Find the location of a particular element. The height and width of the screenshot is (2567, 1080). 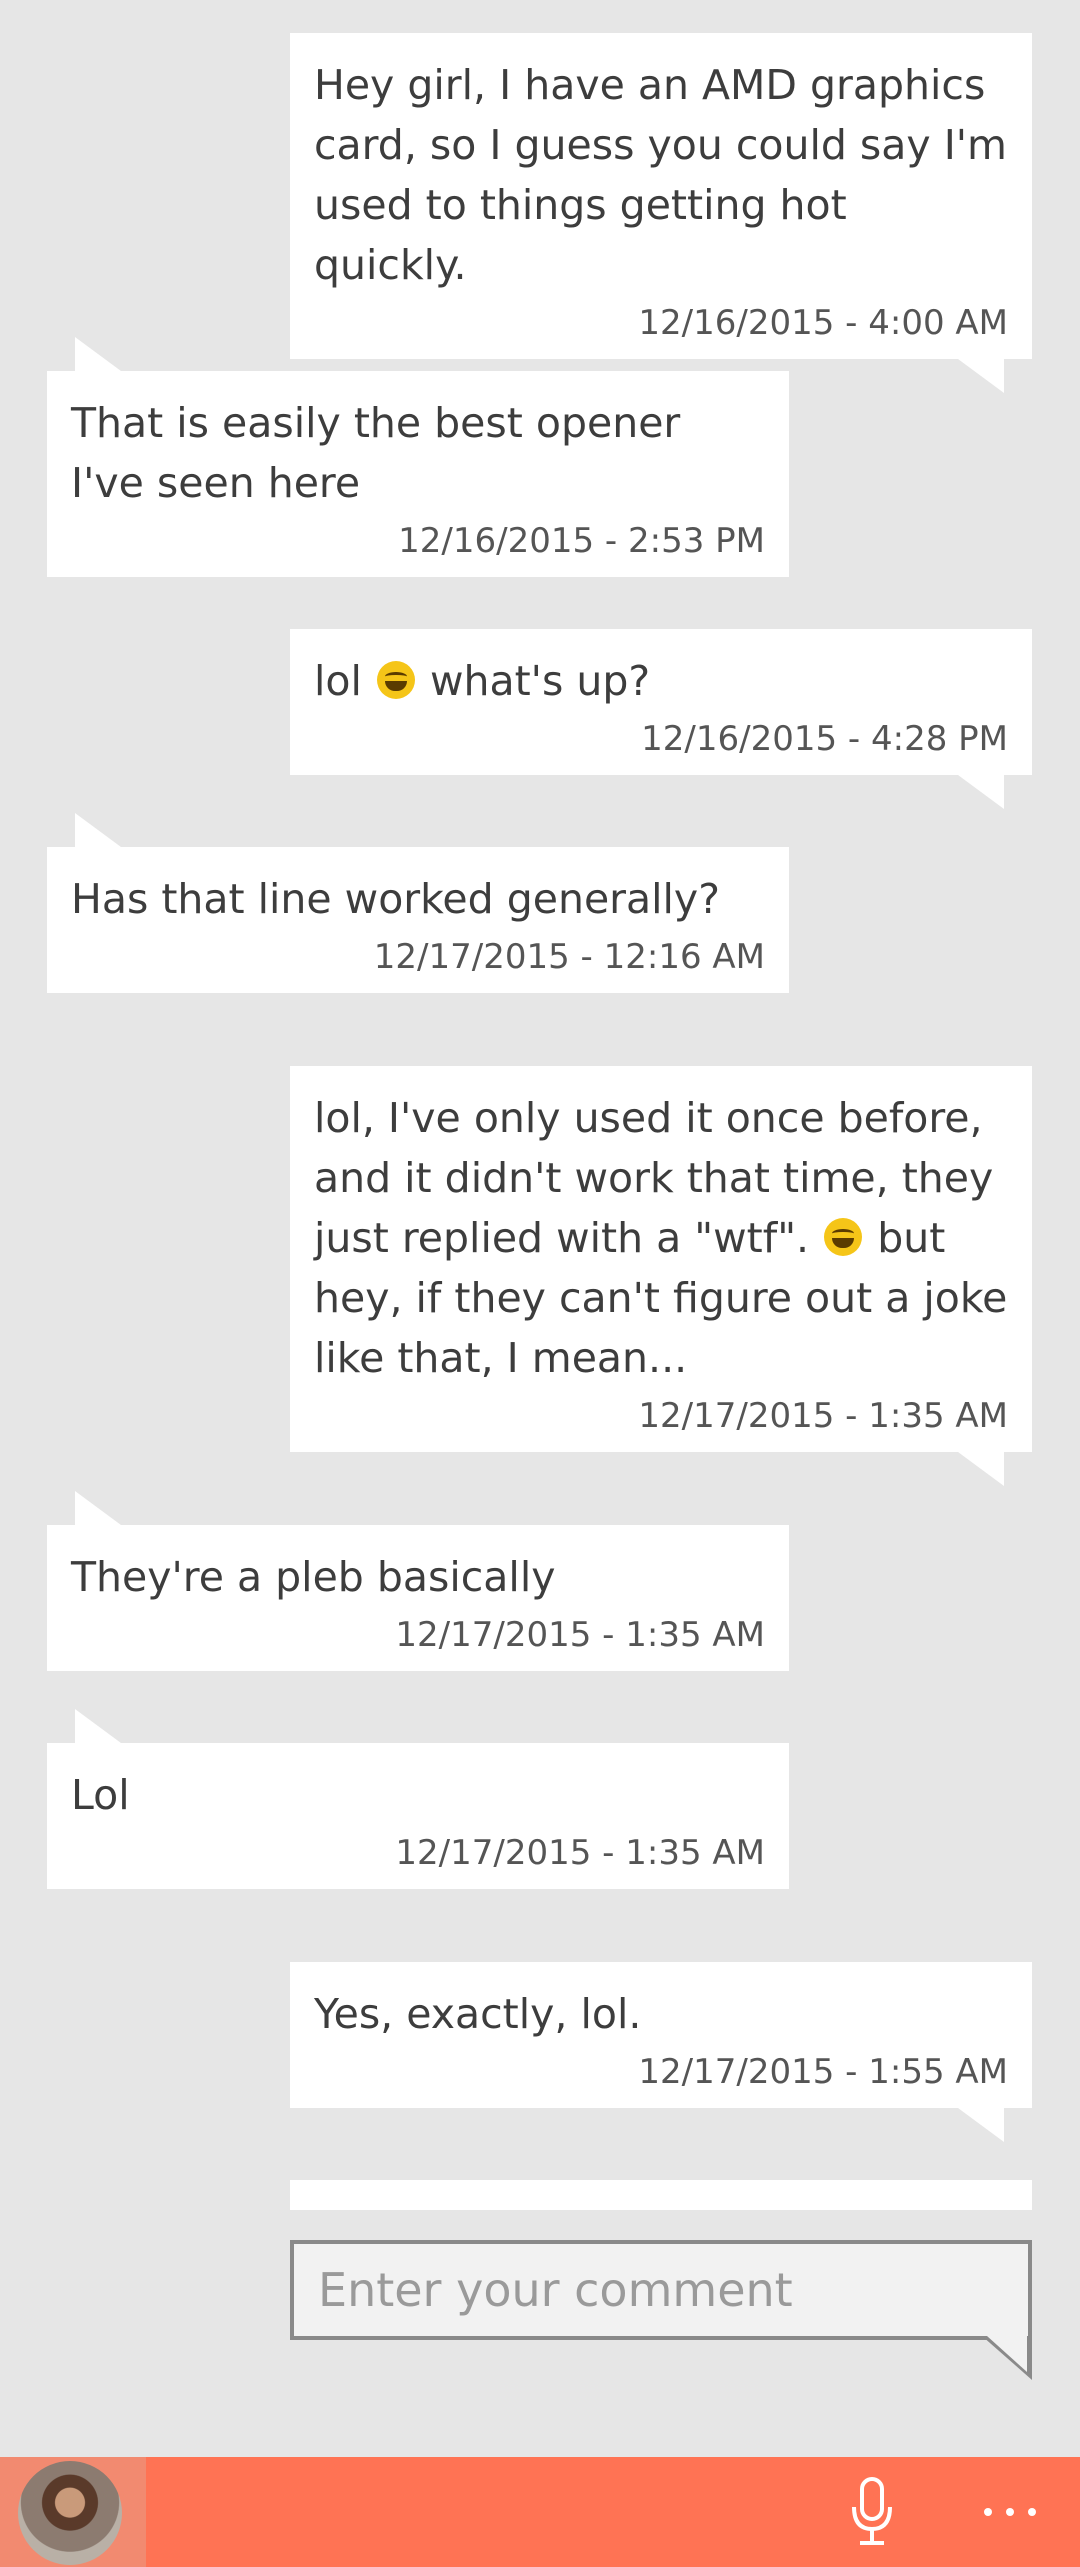

composer-divider is located at coordinates (661, 2195).